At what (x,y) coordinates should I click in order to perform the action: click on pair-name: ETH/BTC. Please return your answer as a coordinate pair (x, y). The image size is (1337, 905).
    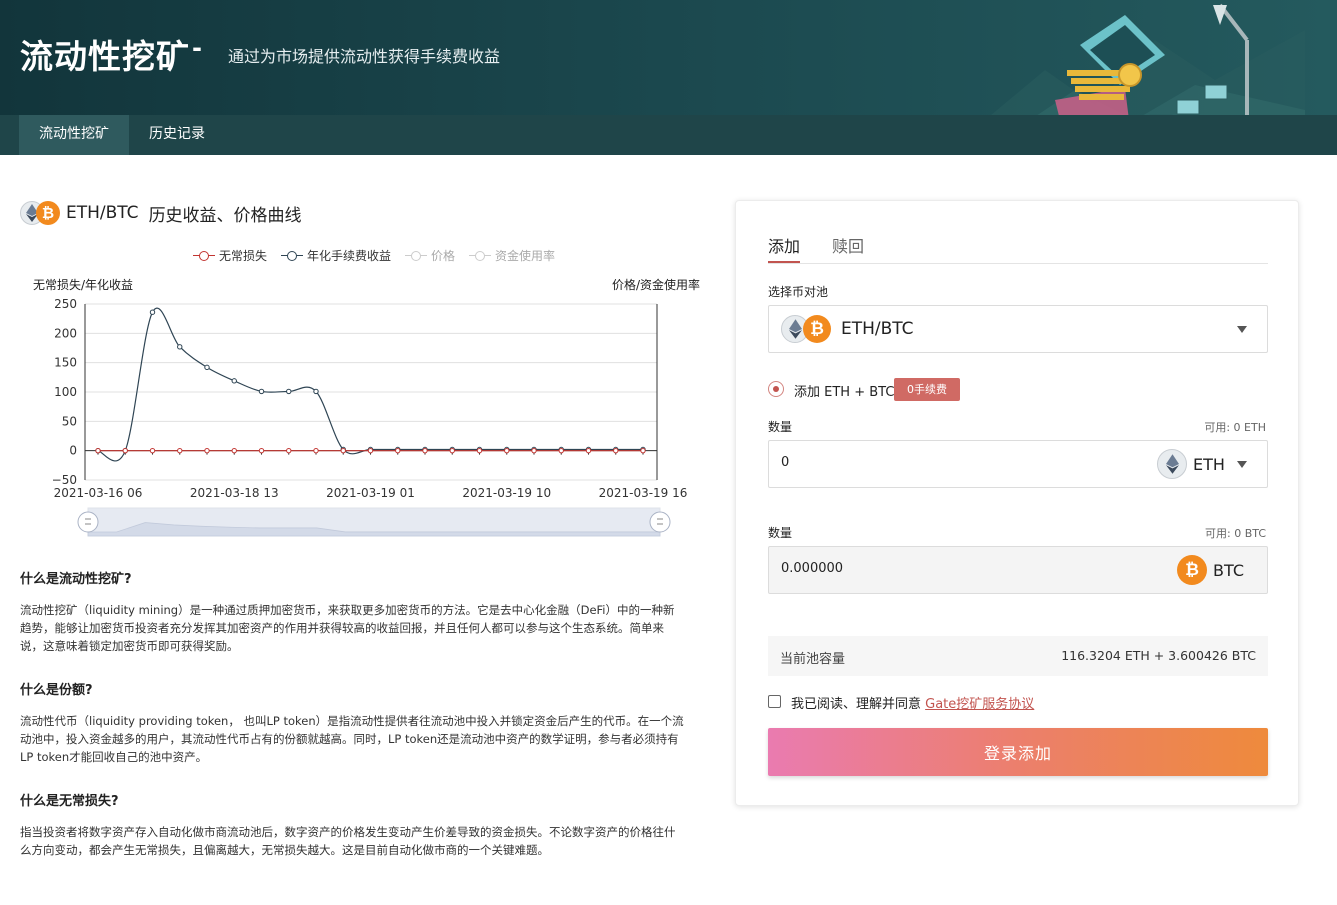
    Looking at the image, I should click on (102, 213).